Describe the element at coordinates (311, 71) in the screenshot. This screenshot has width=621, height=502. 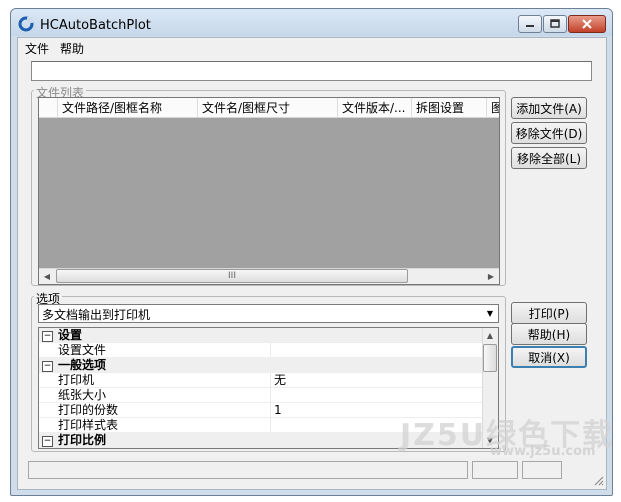
I see `path-bar` at that location.